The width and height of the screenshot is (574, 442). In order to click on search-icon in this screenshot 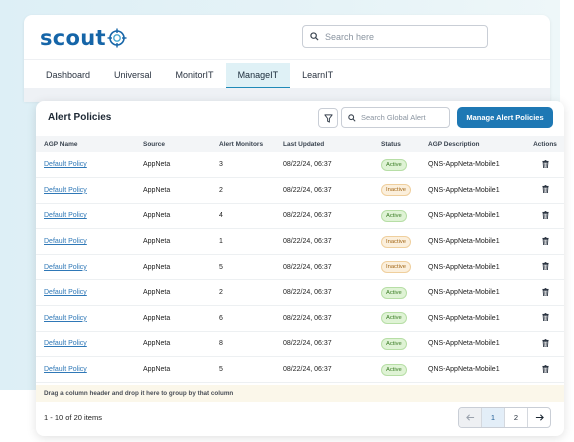, I will do `click(314, 36)`.